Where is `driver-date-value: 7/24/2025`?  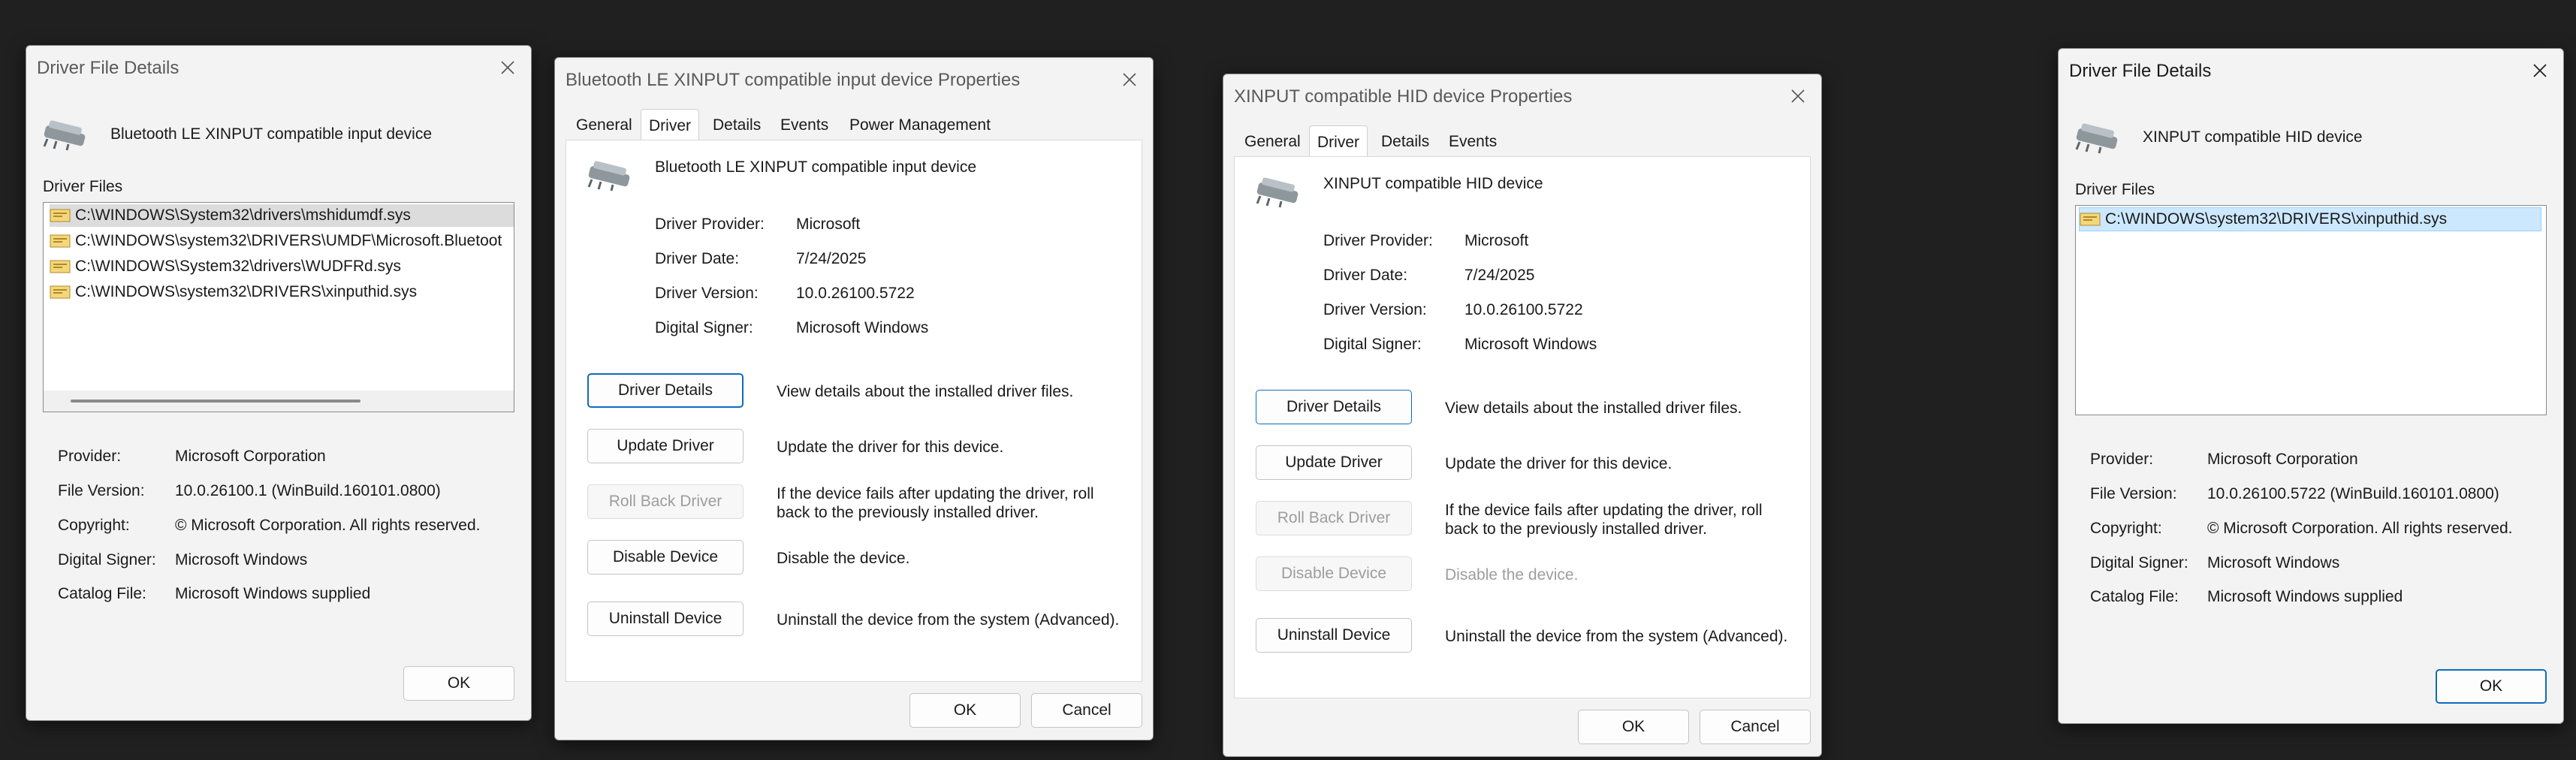
driver-date-value: 7/24/2025 is located at coordinates (1499, 275).